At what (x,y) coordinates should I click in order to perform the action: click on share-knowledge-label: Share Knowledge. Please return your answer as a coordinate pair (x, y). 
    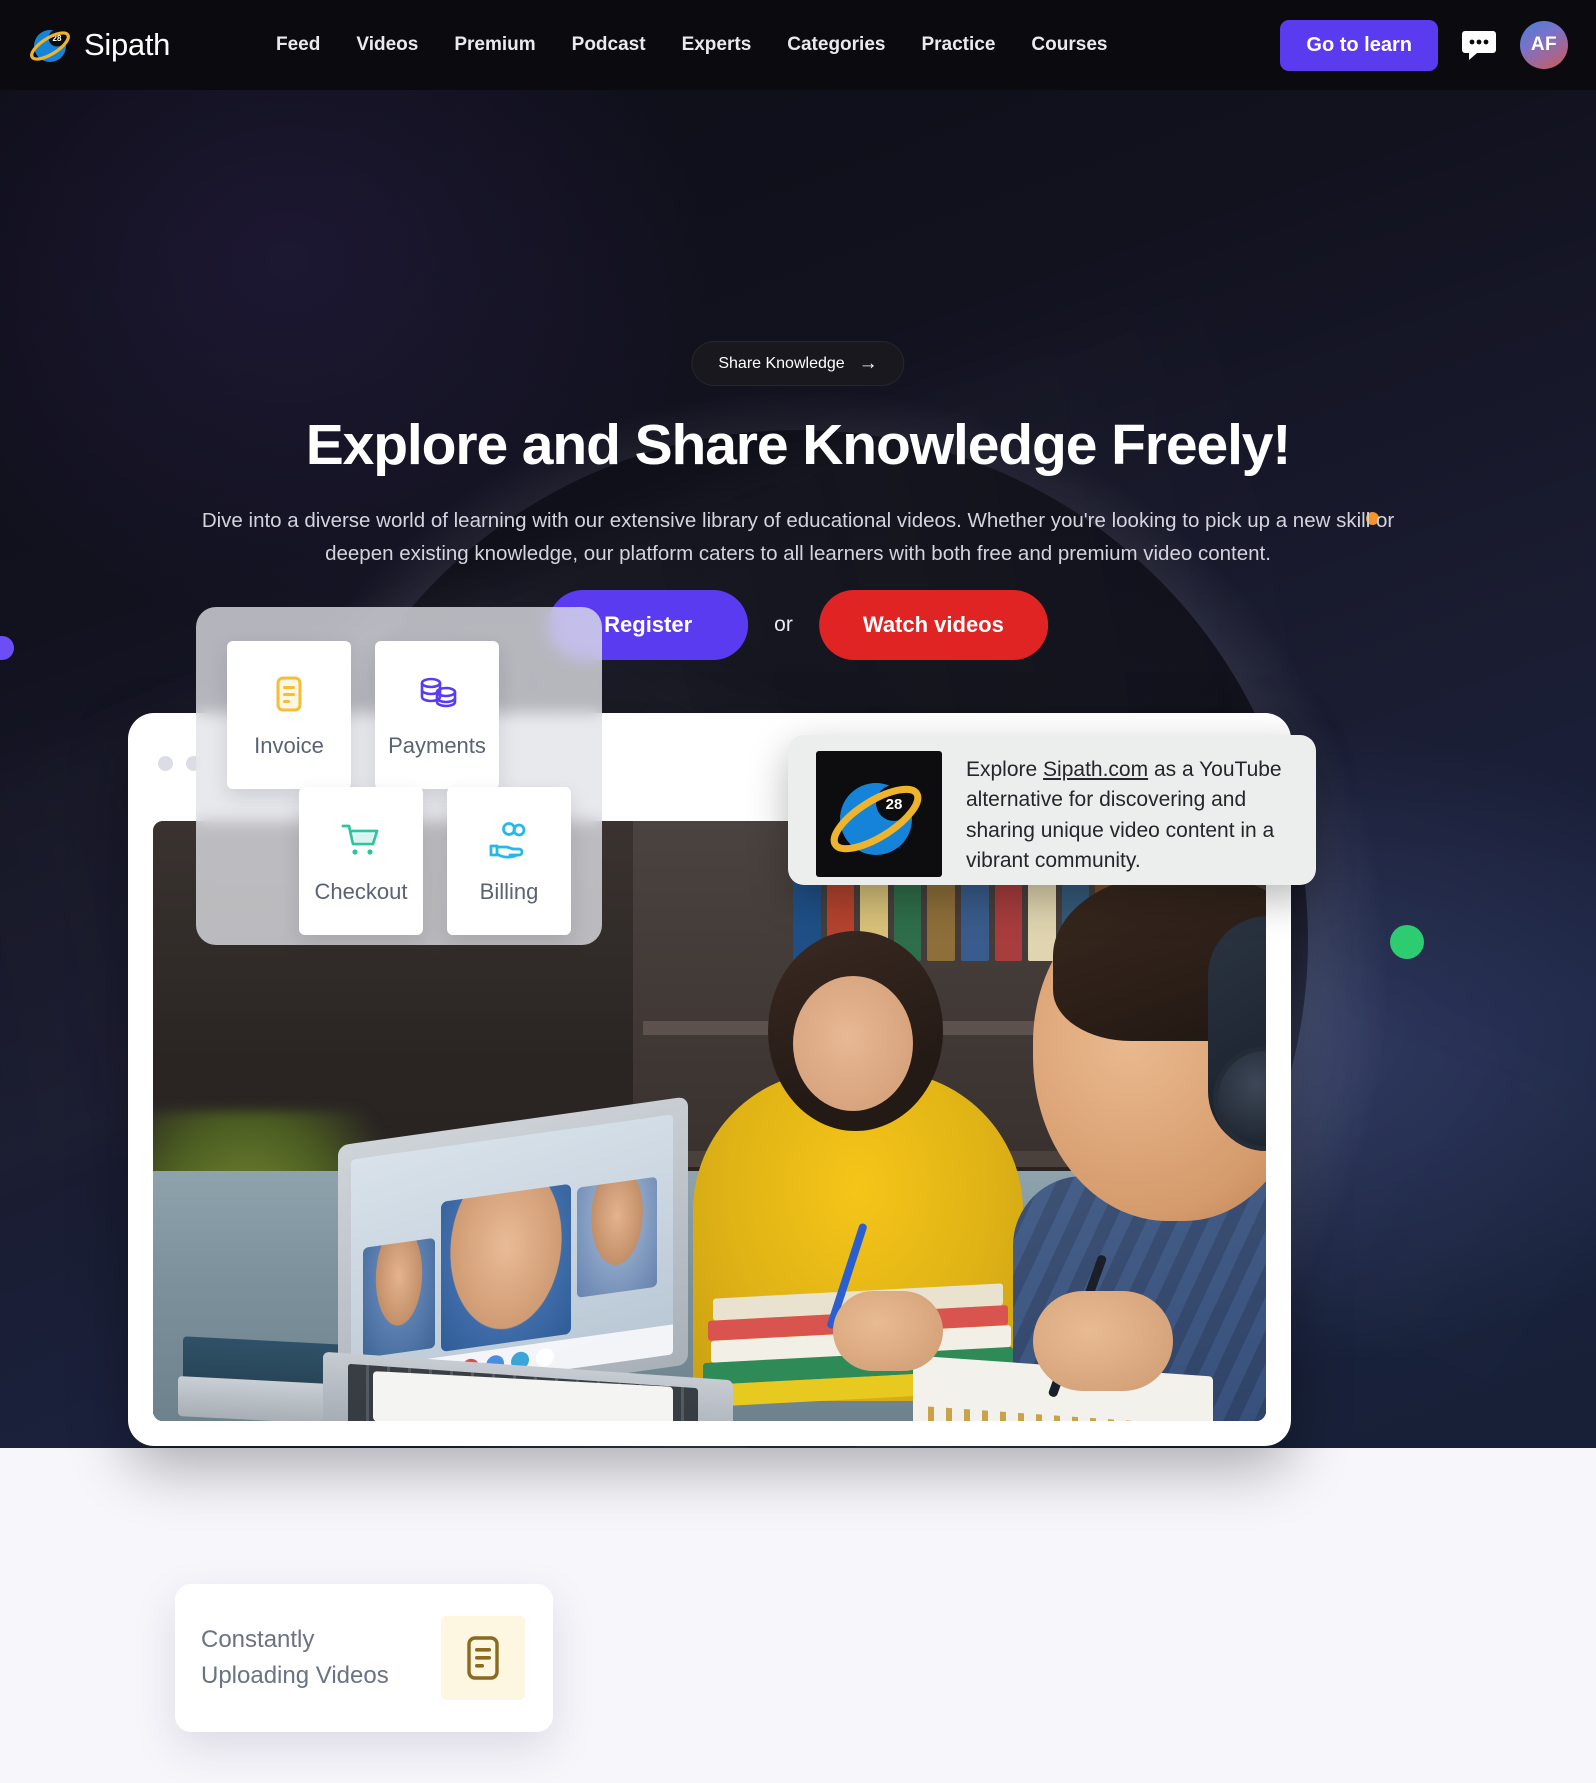
    Looking at the image, I should click on (781, 363).